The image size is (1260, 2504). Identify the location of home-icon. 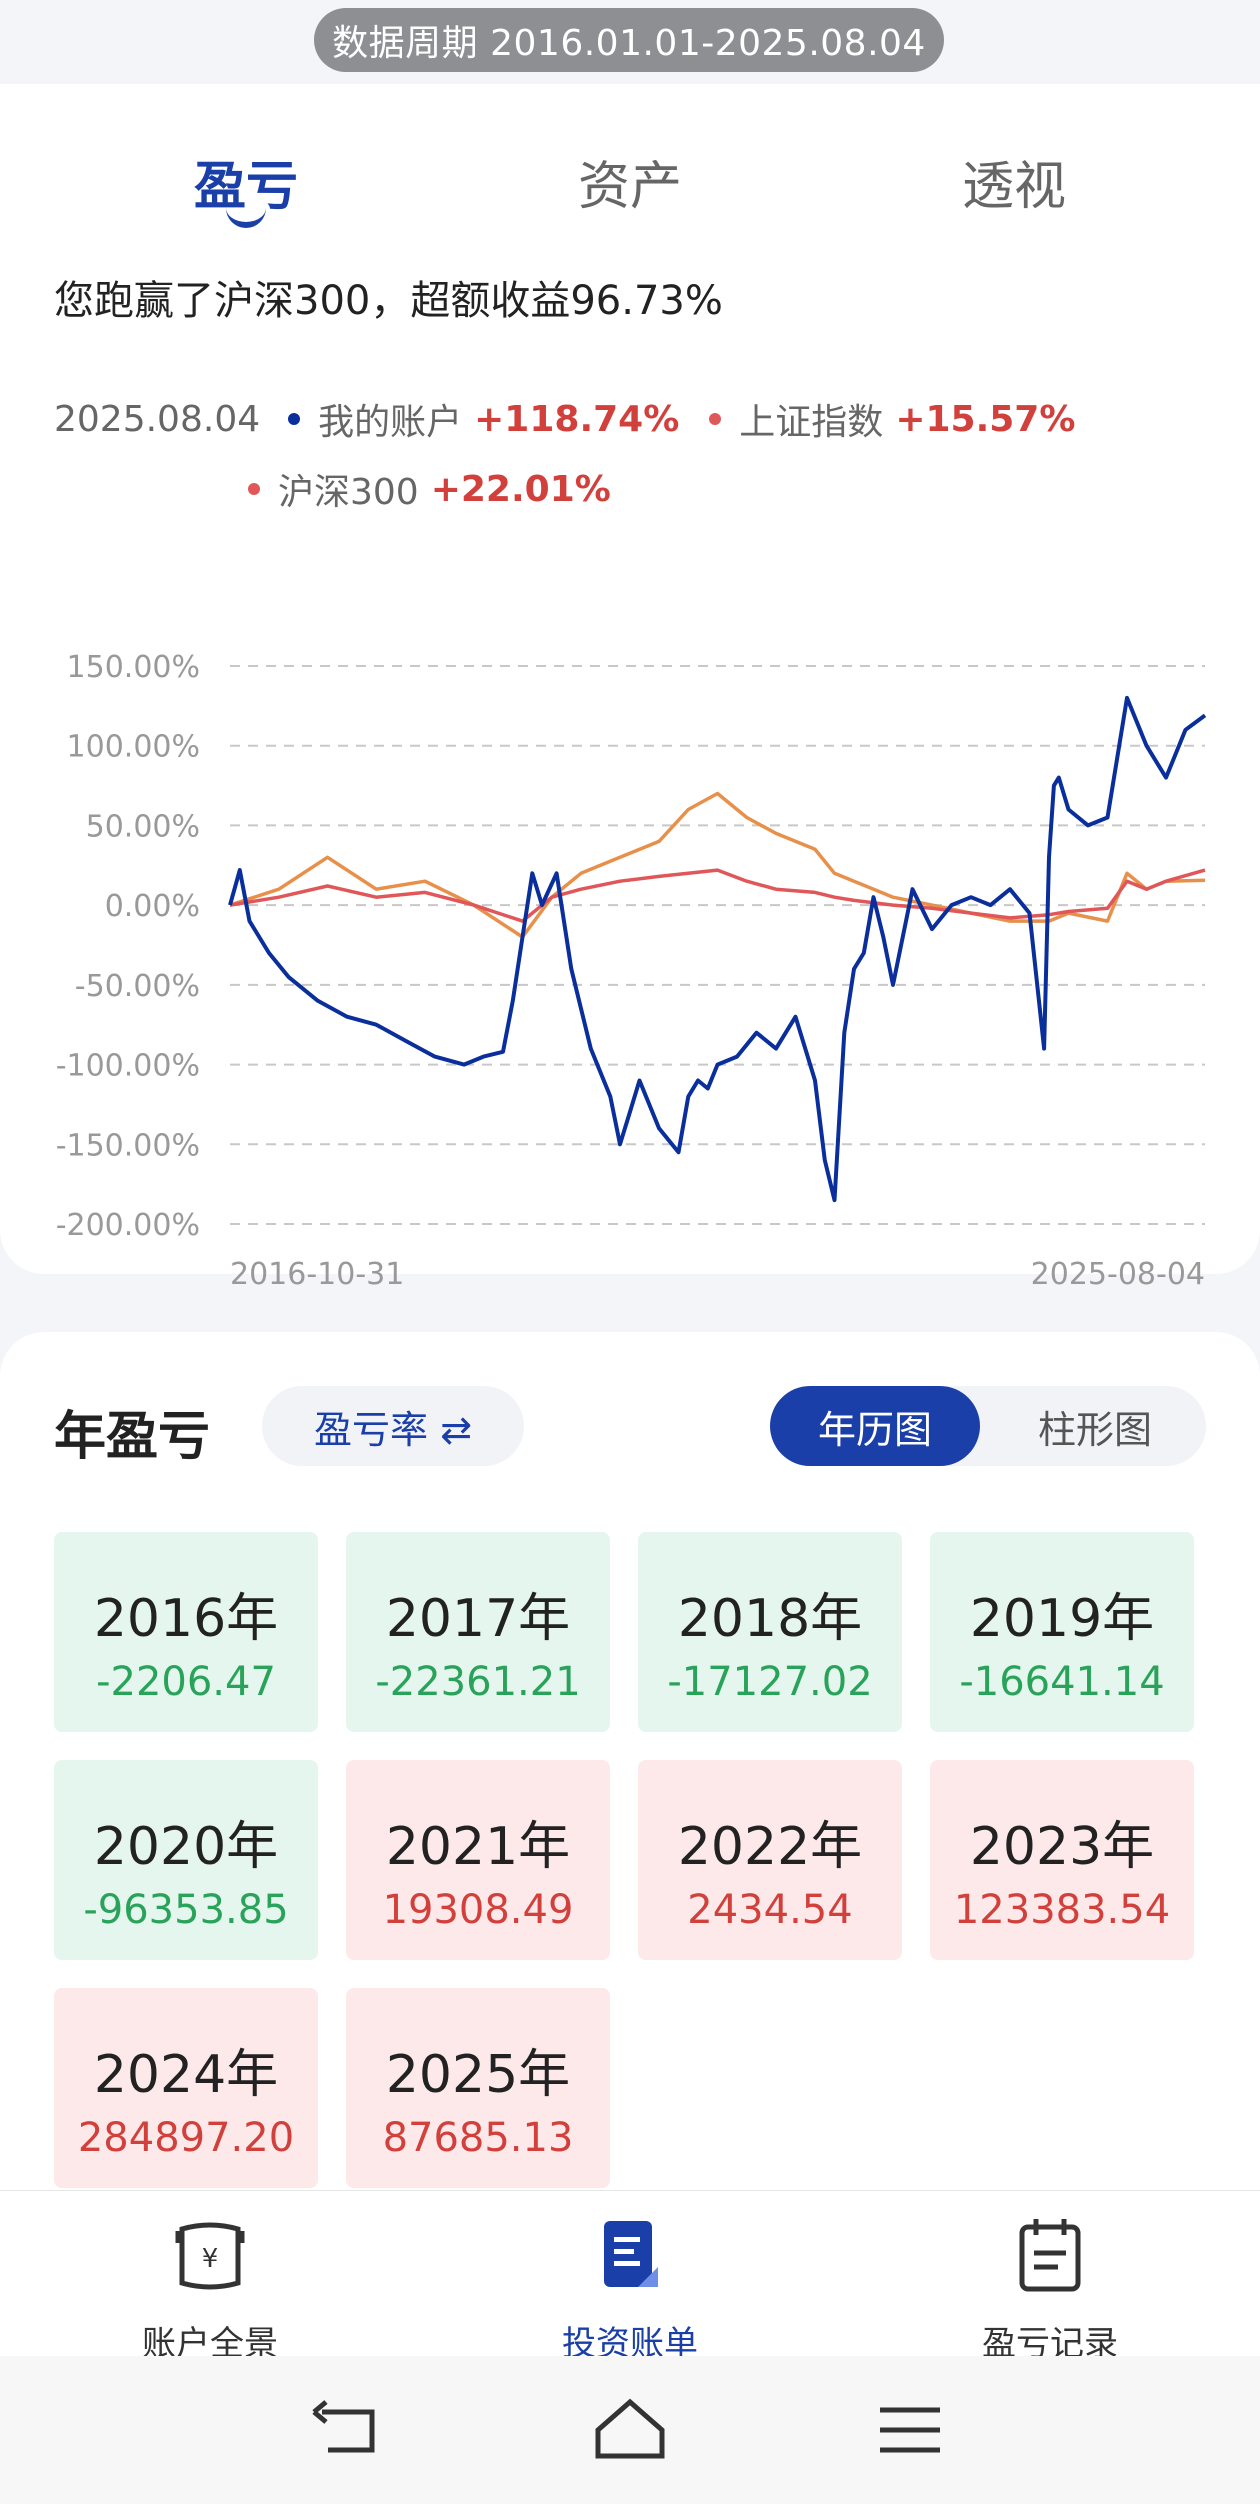
(630, 2429).